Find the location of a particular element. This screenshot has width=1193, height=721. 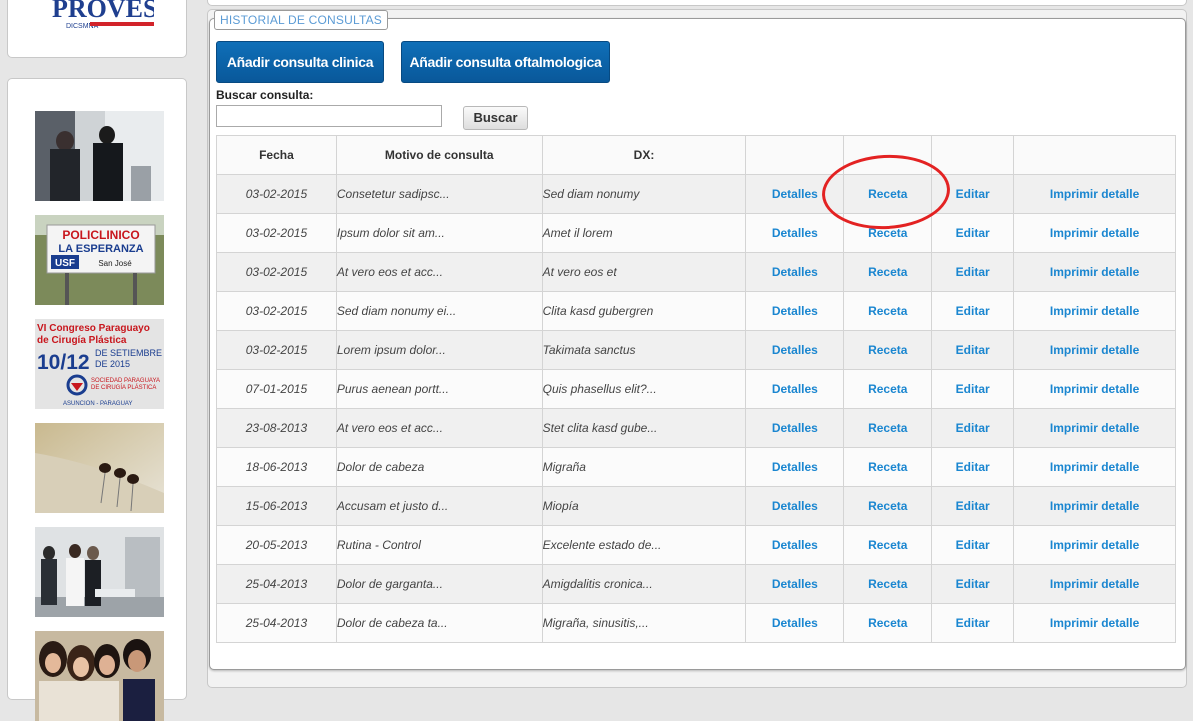

photo-acupuncture is located at coordinates (99, 468).